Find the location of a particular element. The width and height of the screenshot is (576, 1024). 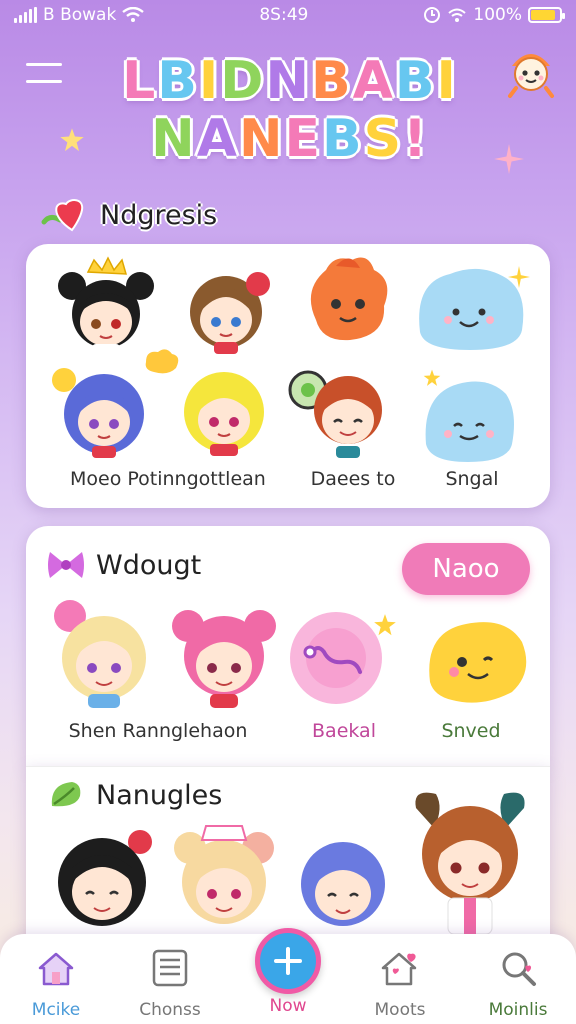

section-heading-1: Ndgresis is located at coordinates (128, 215).